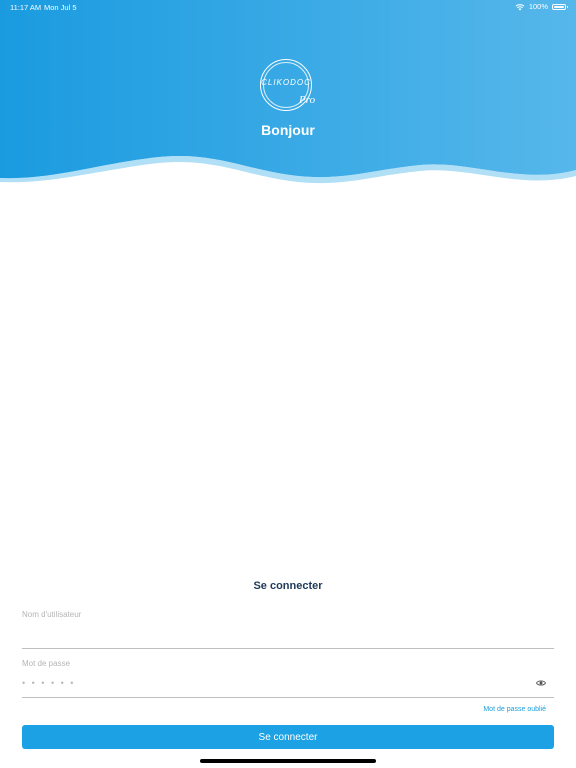 This screenshot has height=768, width=576. Describe the element at coordinates (288, 761) in the screenshot. I see `home-indicator` at that location.